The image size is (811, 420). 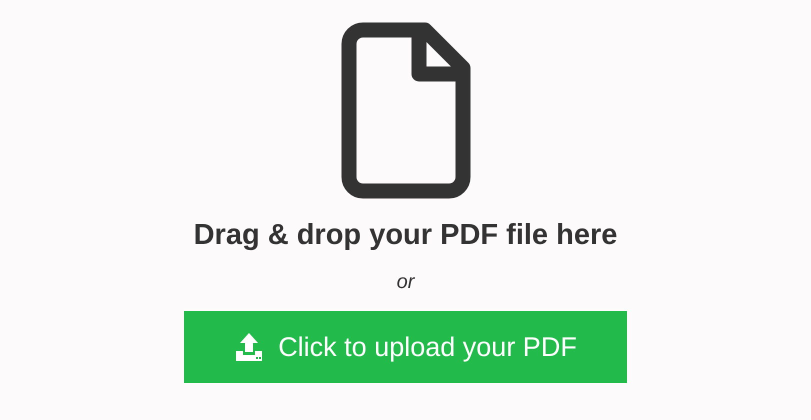 I want to click on upload-icon, so click(x=249, y=347).